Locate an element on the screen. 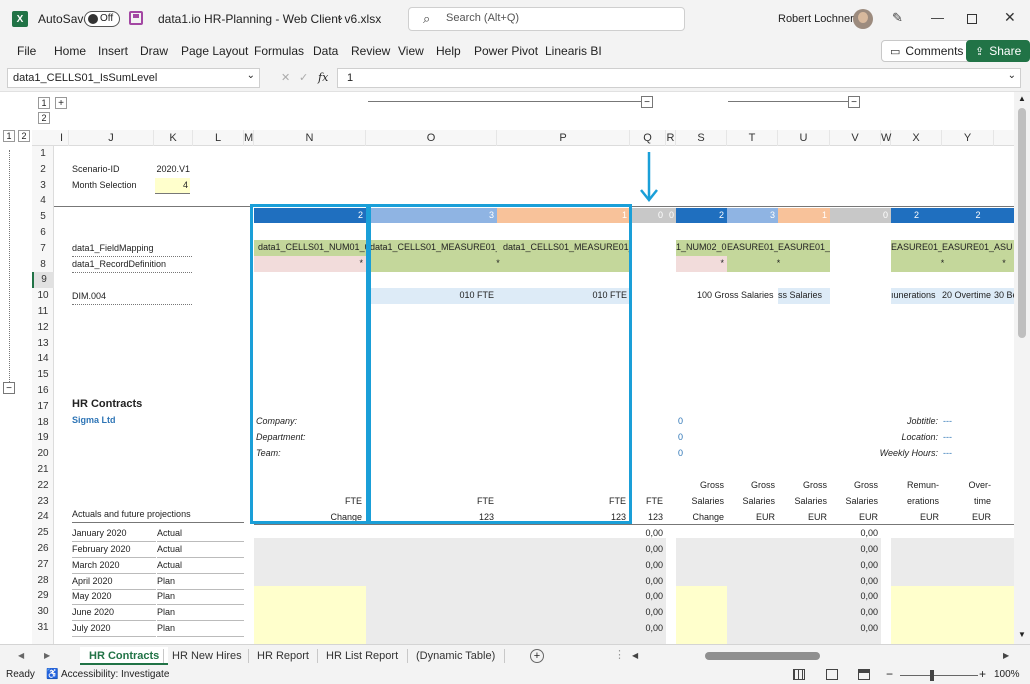 The image size is (1030, 684). scenario-value: 2020.V1 is located at coordinates (172, 169).